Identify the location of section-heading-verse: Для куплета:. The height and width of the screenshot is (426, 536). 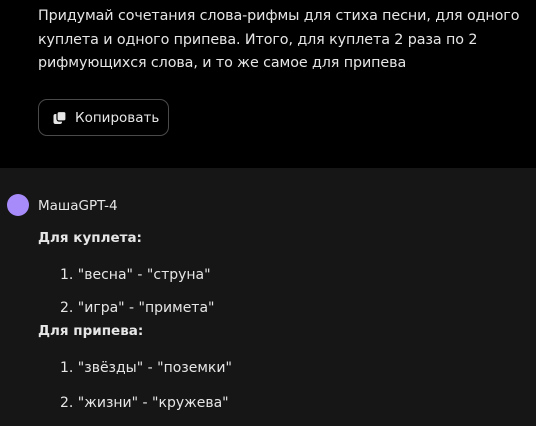
(90, 238).